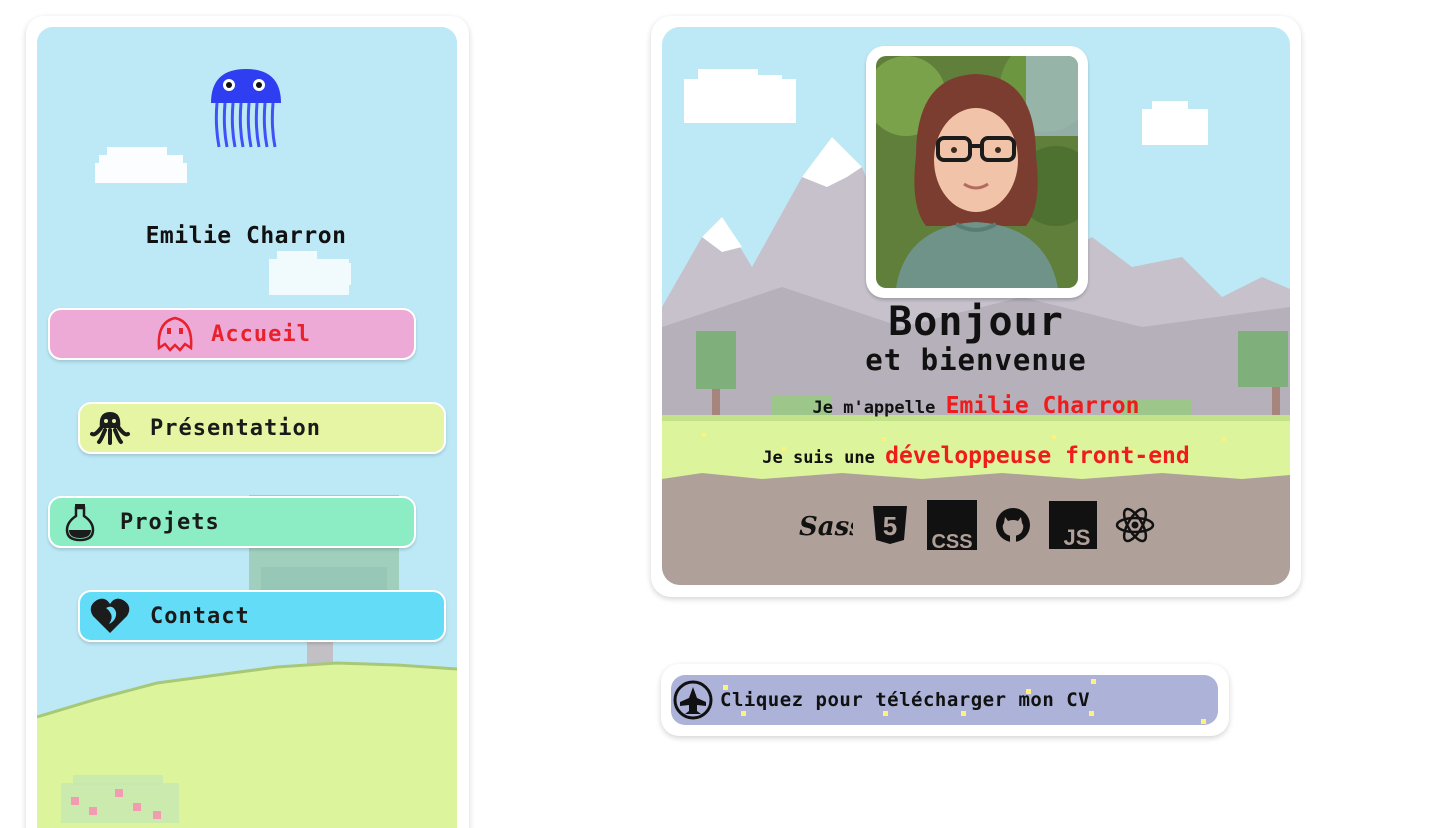 The width and height of the screenshot is (1448, 828). What do you see at coordinates (262, 616) in the screenshot?
I see `nav-item-contact: Contact` at bounding box center [262, 616].